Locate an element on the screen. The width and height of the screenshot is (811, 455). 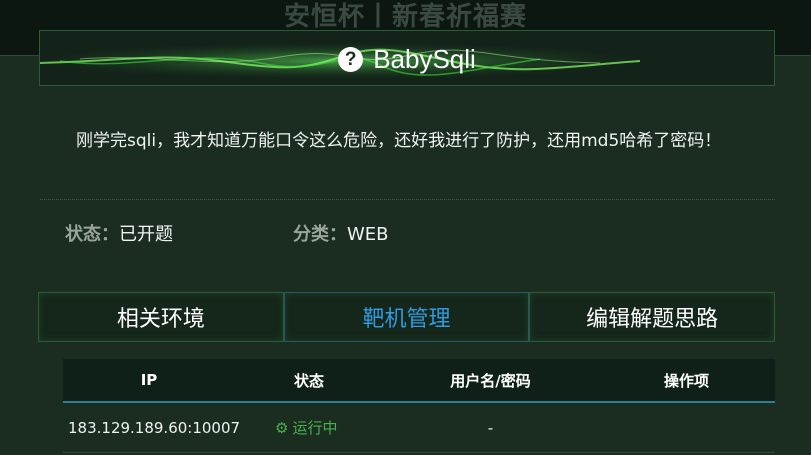
status-text: 运行中 is located at coordinates (315, 428).